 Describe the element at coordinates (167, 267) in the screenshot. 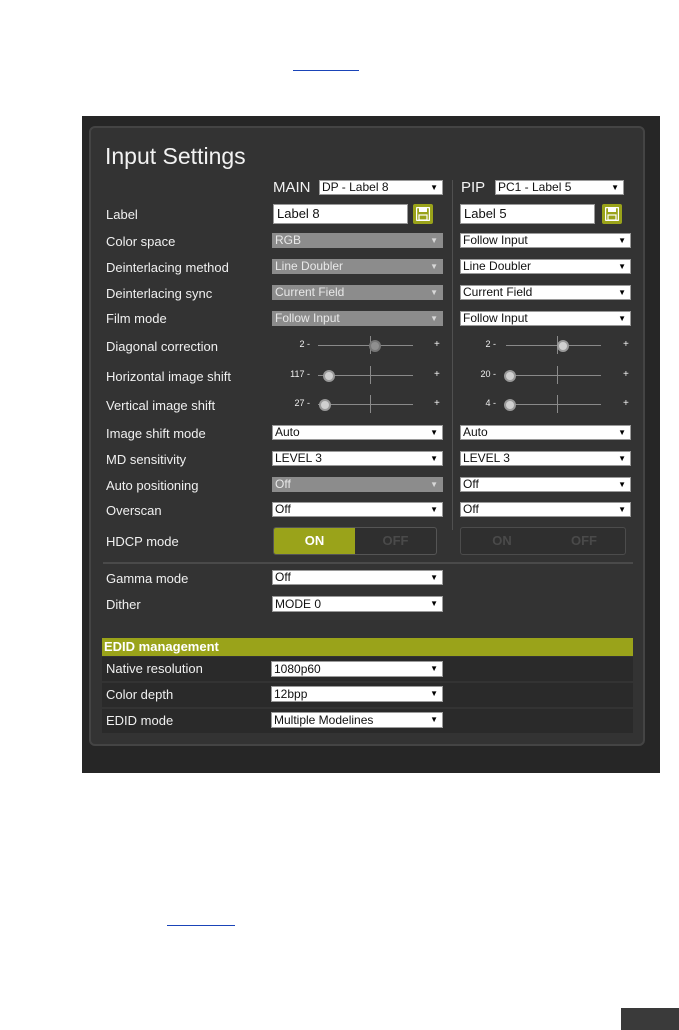

I see `deinterlacing-method-label: Deinterlacing method` at that location.